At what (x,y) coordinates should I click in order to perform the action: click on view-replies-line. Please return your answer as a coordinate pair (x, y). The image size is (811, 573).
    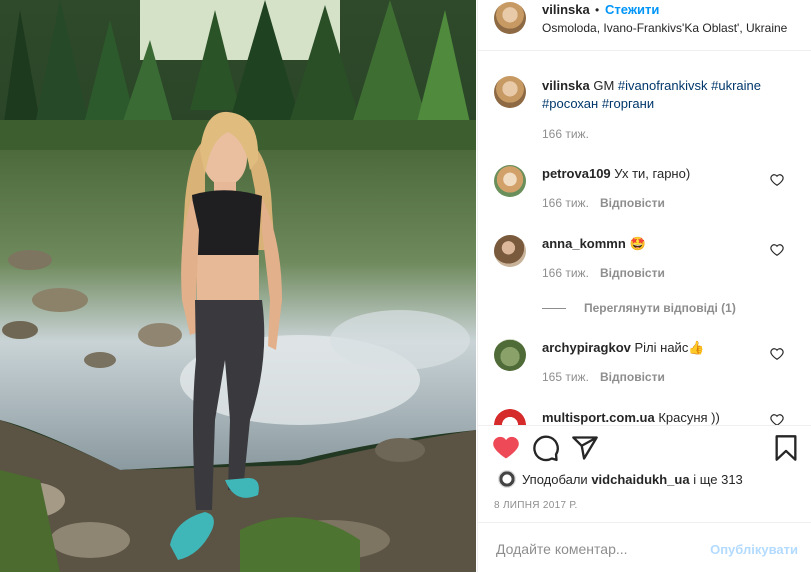
    Looking at the image, I should click on (554, 308).